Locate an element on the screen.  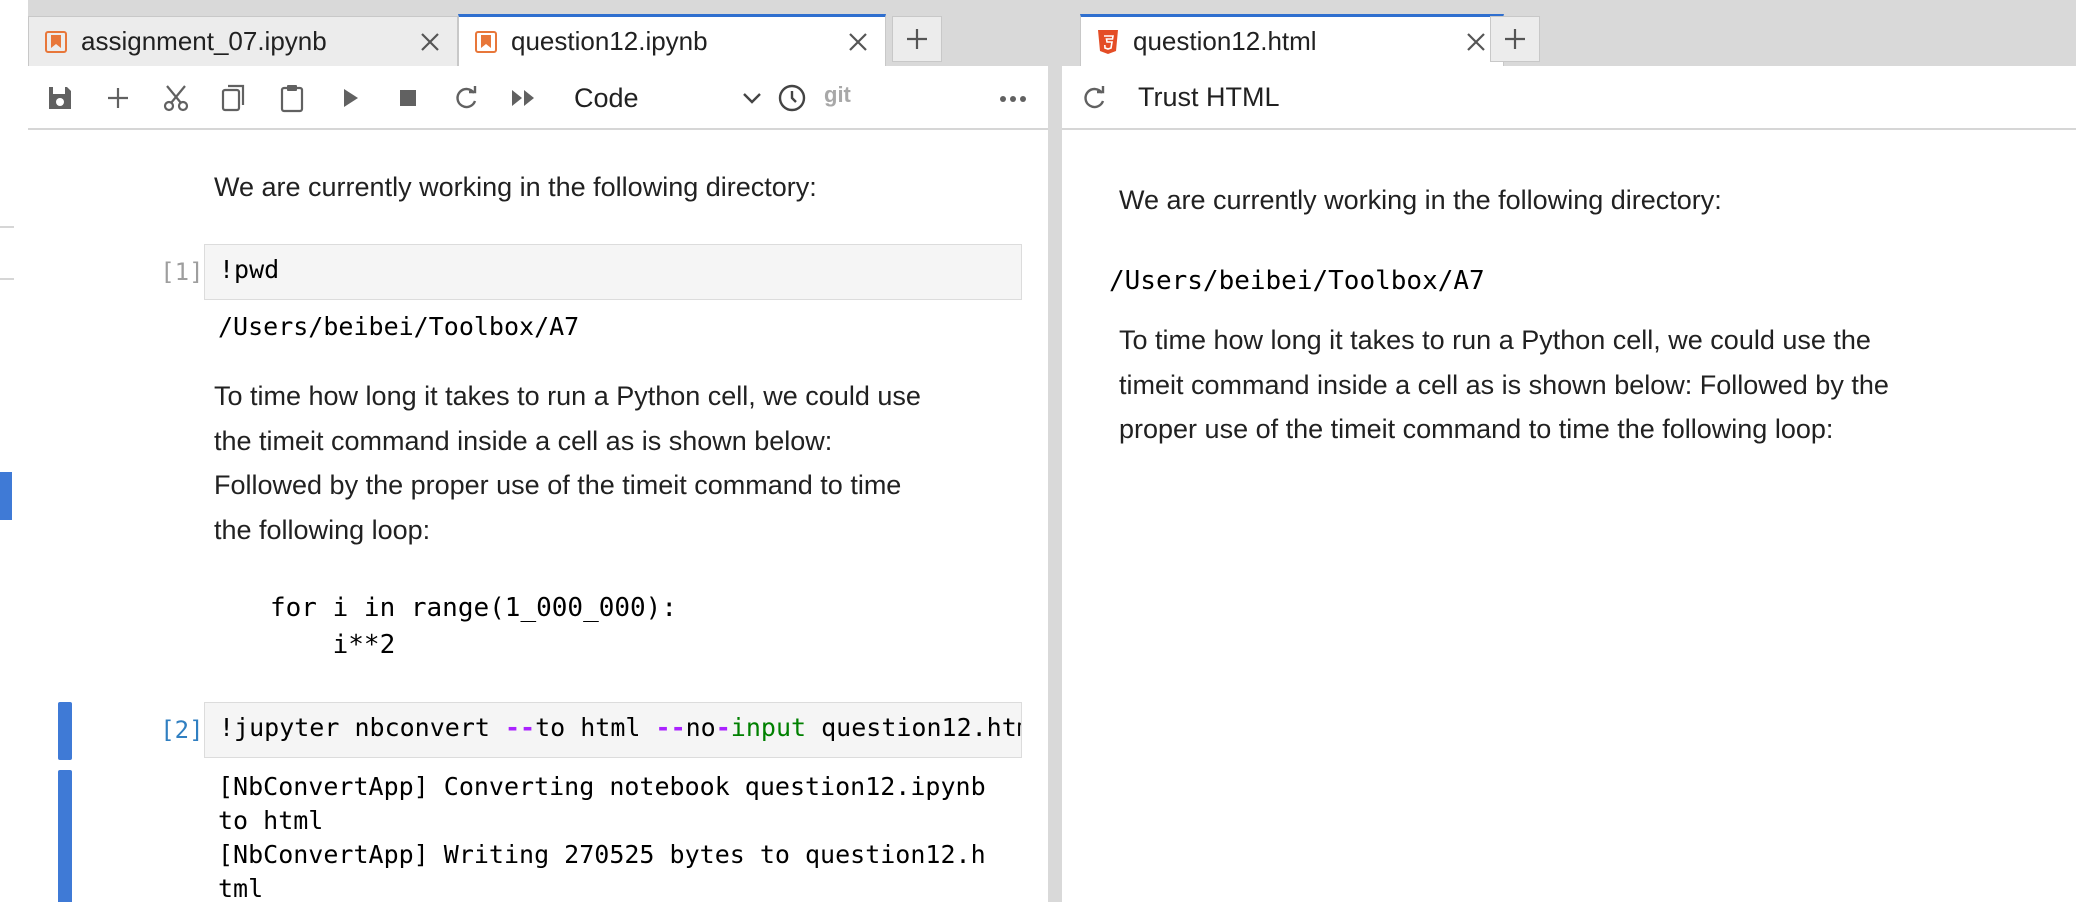
markdown-line: the following loop: is located at coordinates (322, 529).